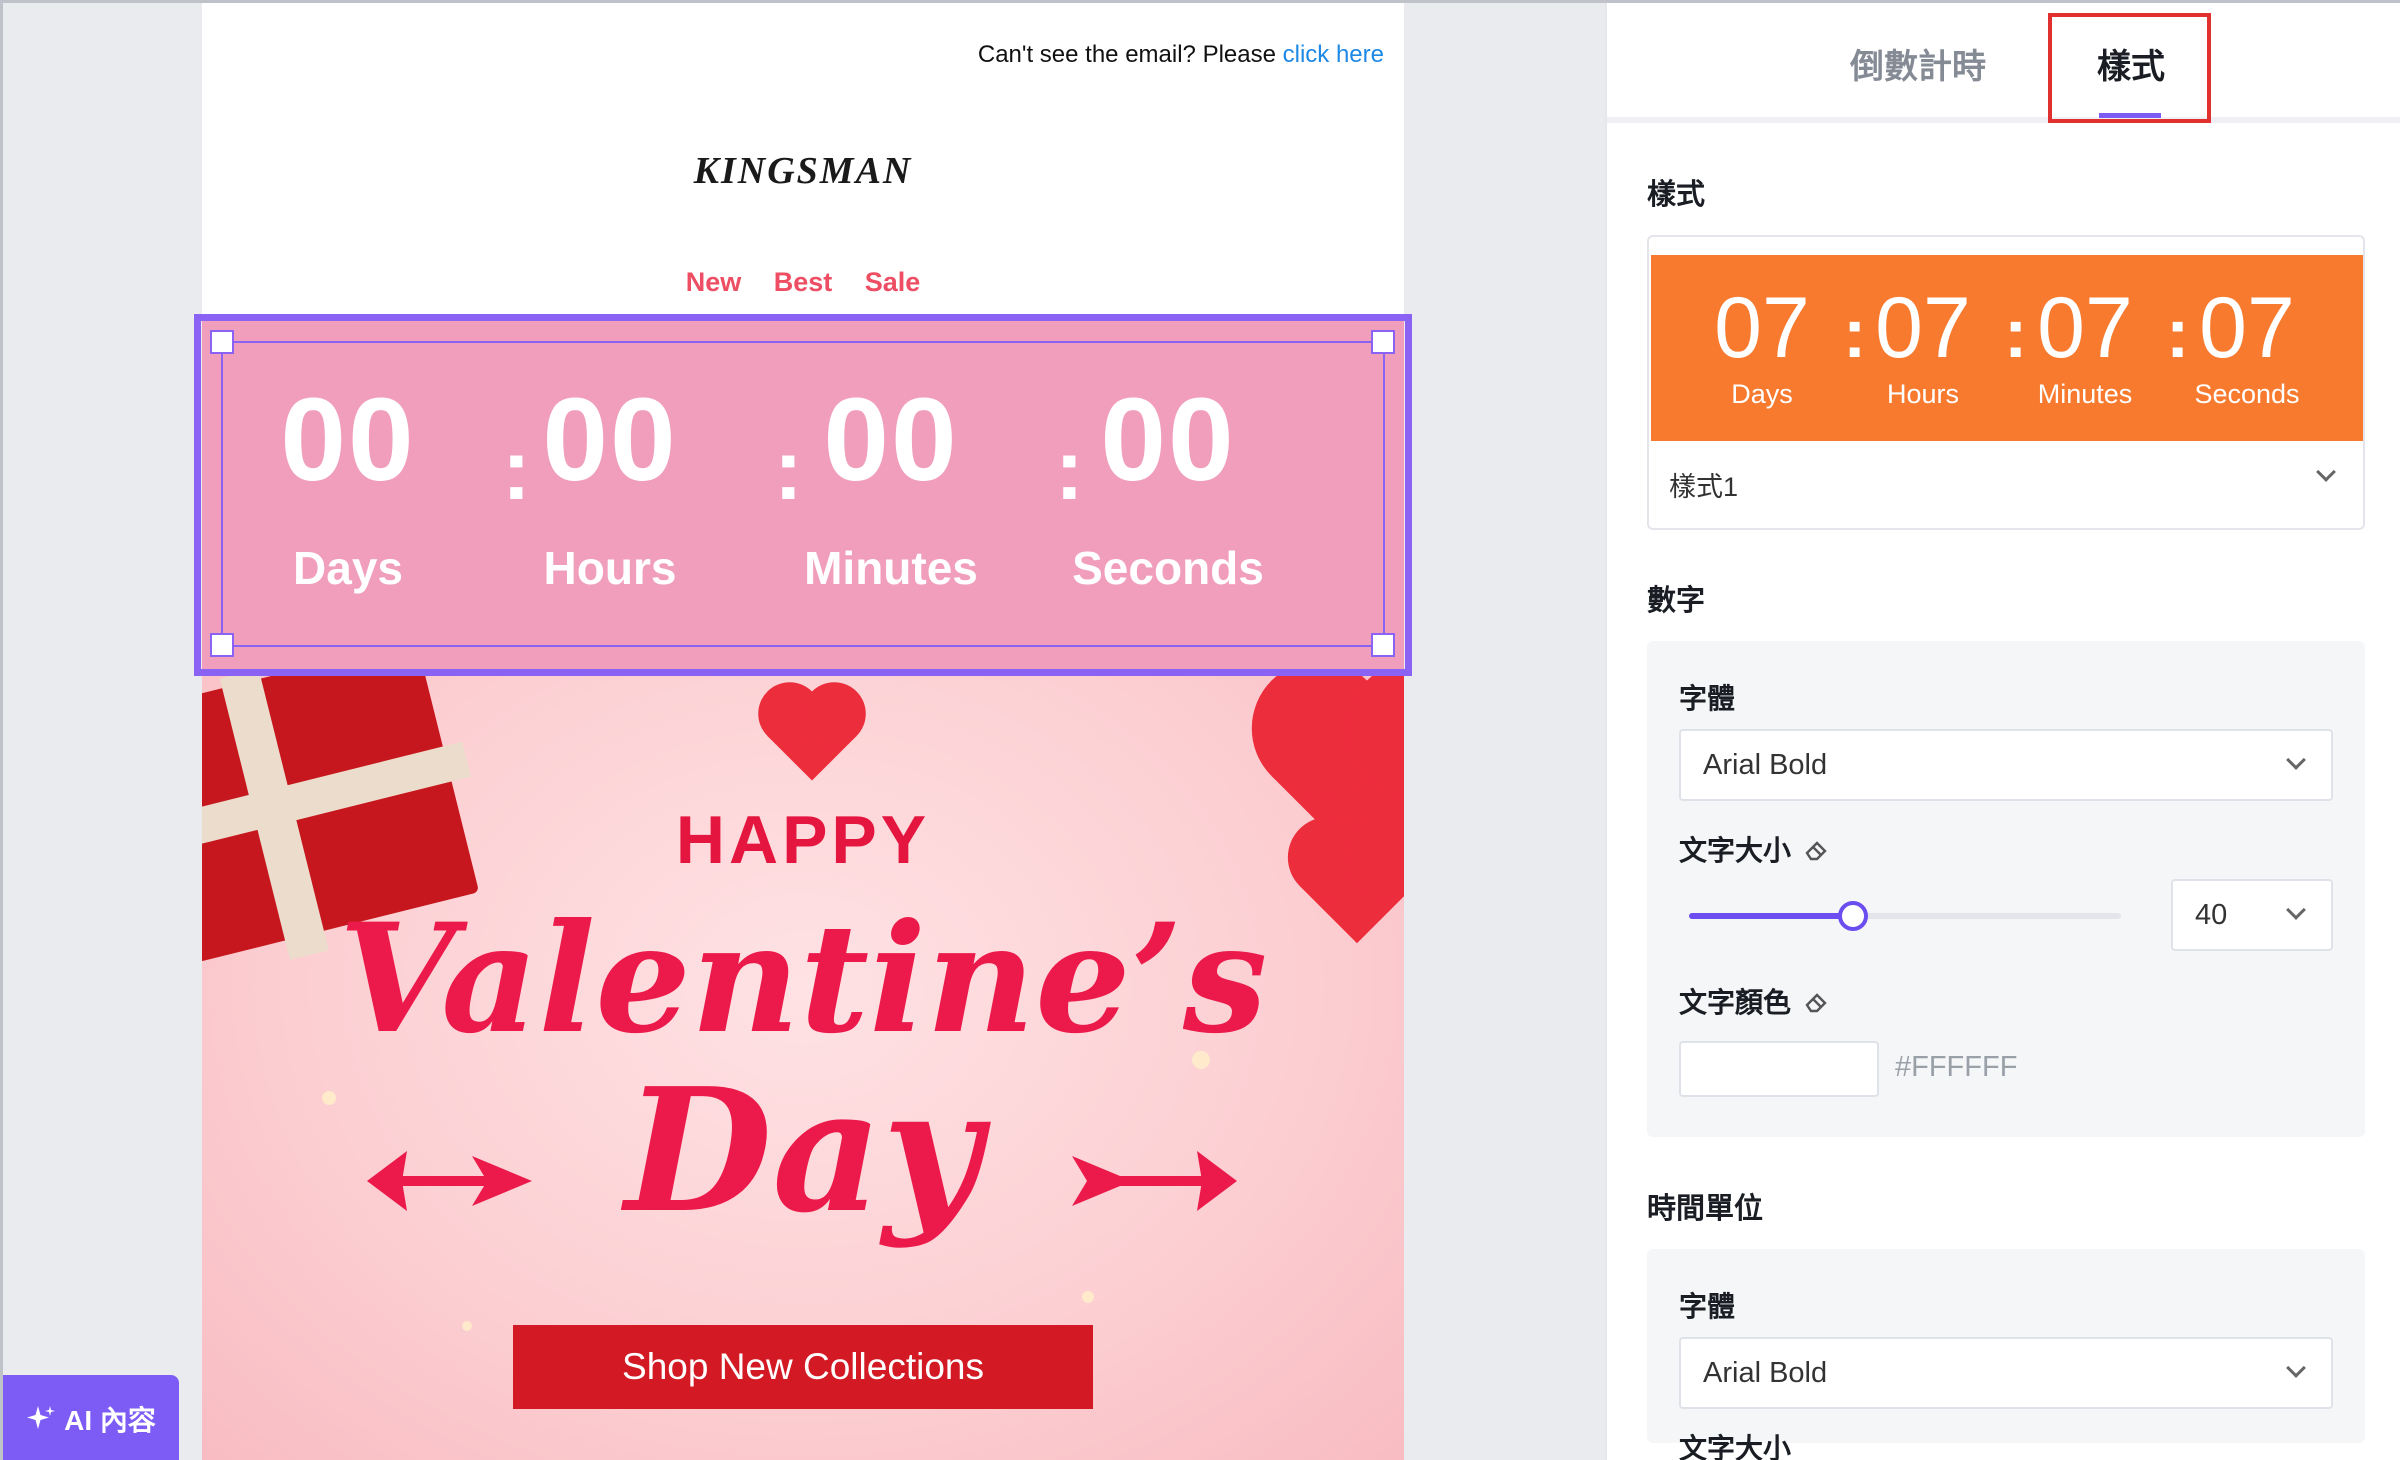 The width and height of the screenshot is (2400, 1460). What do you see at coordinates (1383, 645) in the screenshot?
I see `resize-handle-bottom-right` at bounding box center [1383, 645].